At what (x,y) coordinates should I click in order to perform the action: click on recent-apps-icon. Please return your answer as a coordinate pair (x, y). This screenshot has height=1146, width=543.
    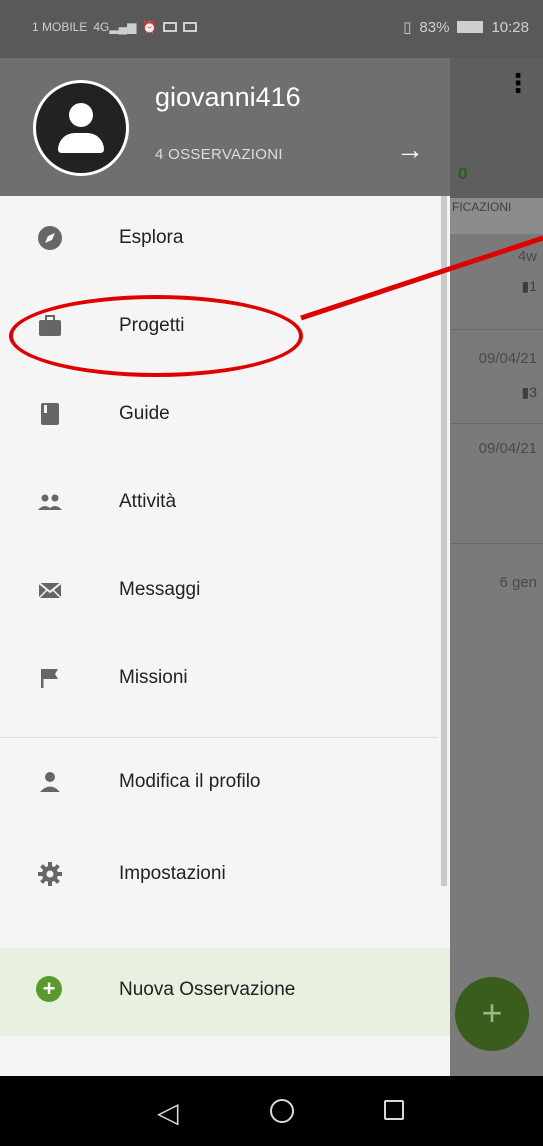
    Looking at the image, I should click on (394, 1110).